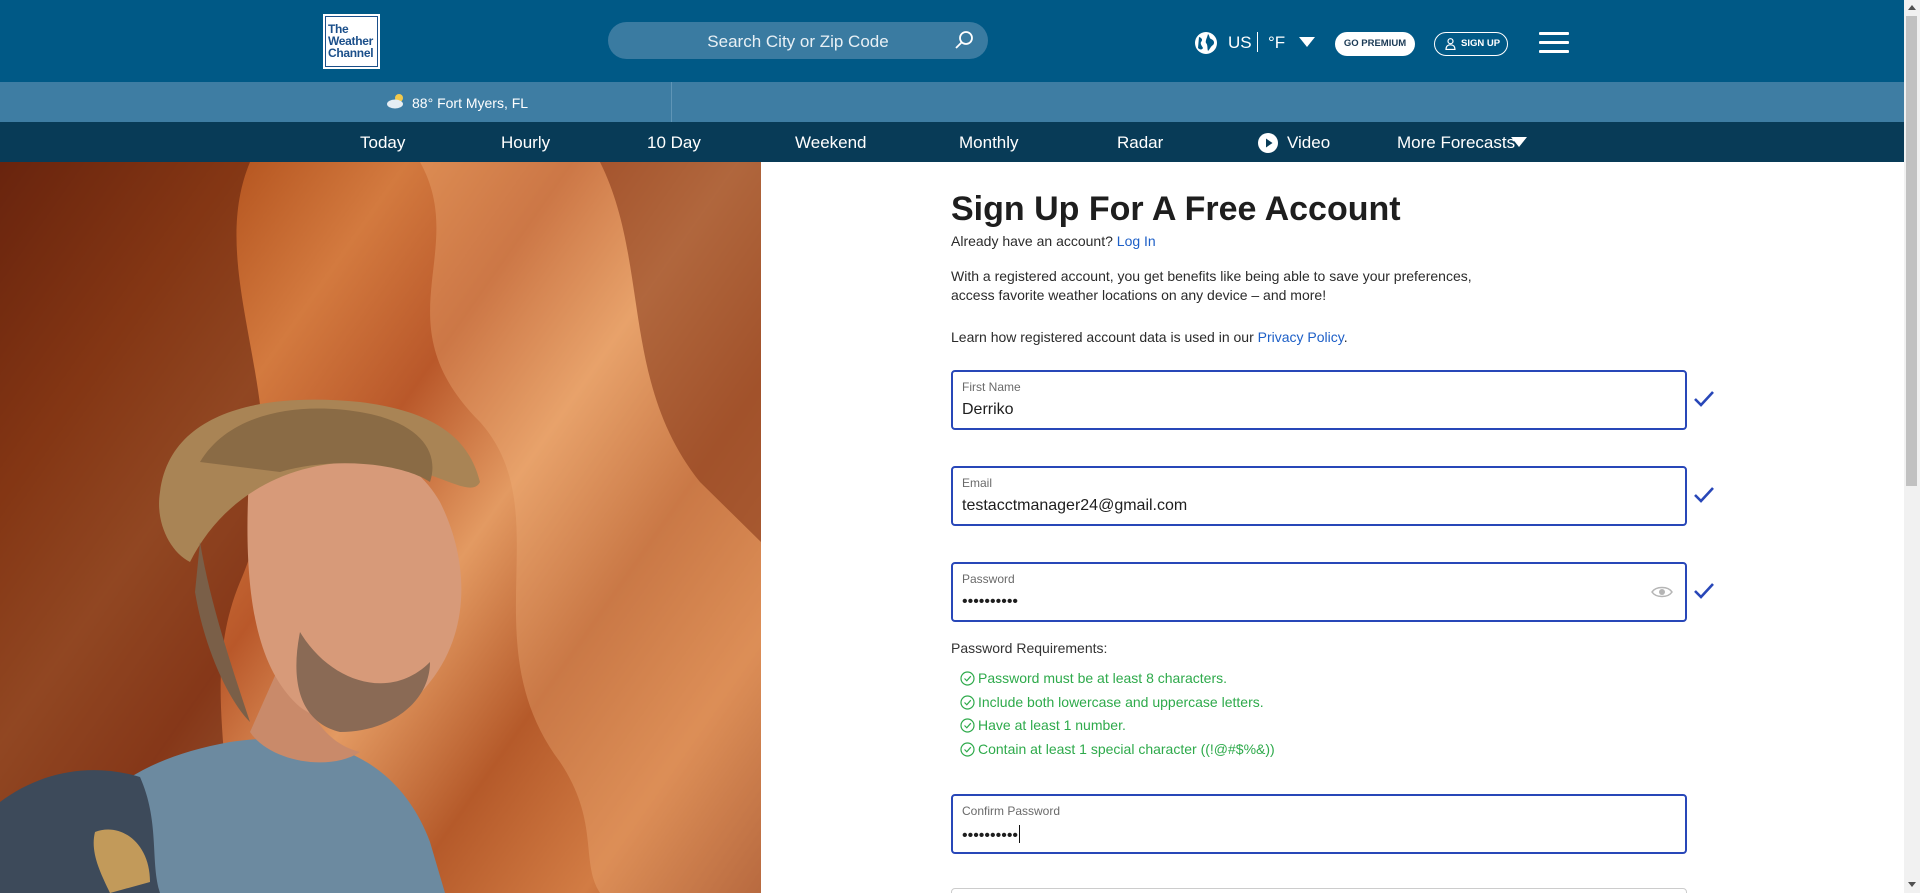  I want to click on globe-icon, so click(1206, 43).